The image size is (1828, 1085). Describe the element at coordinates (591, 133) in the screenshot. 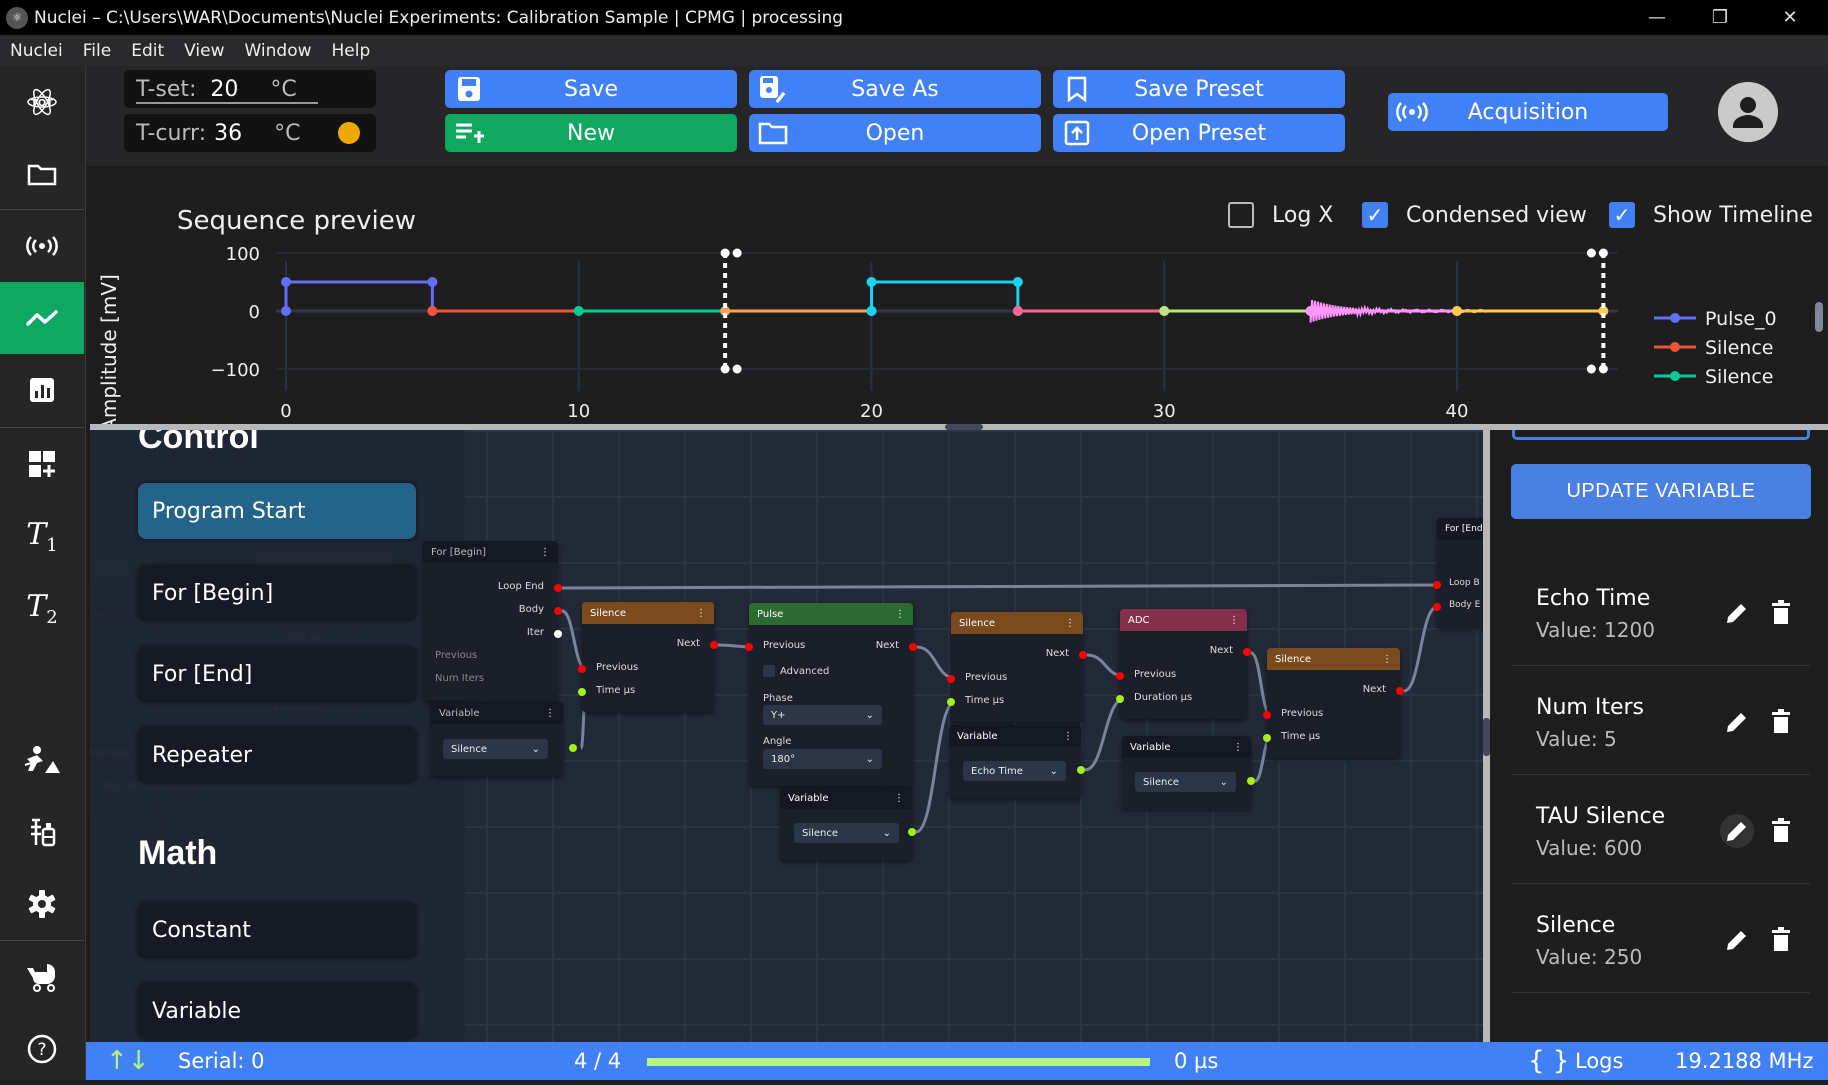

I see `new-button: New` at that location.